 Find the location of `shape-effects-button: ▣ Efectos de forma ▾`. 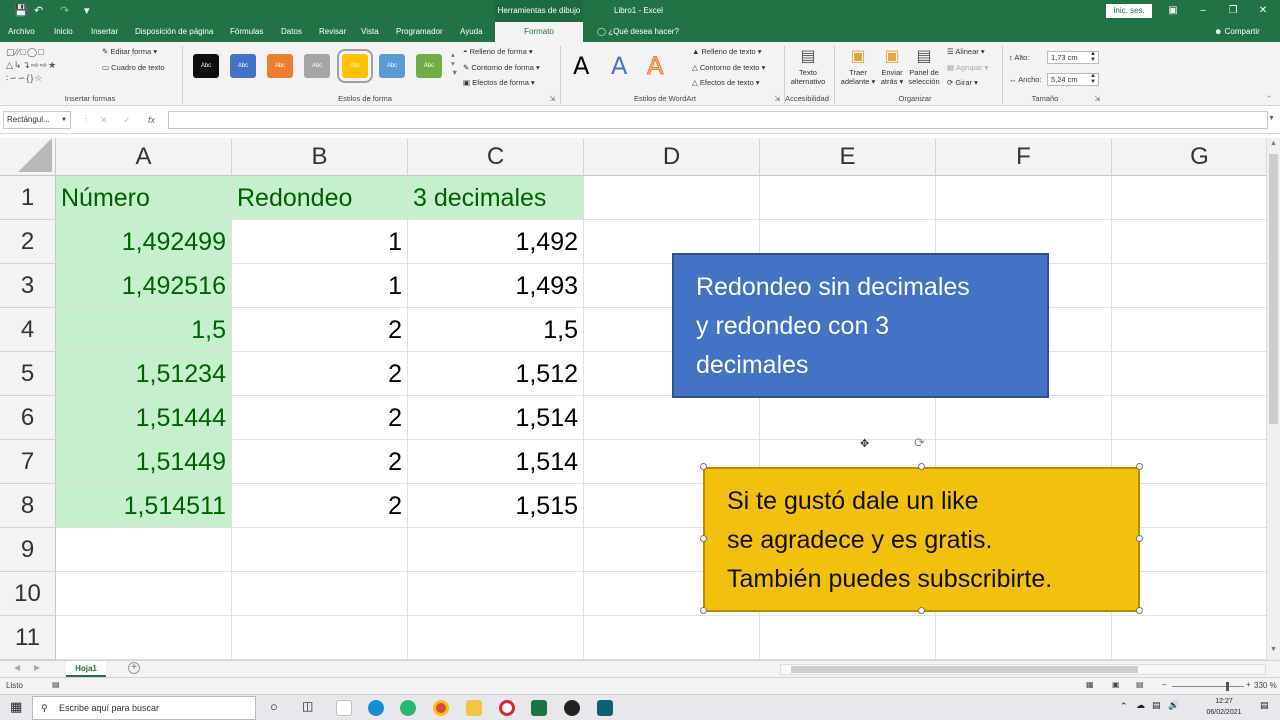

shape-effects-button: ▣ Efectos de forma ▾ is located at coordinates (499, 82).